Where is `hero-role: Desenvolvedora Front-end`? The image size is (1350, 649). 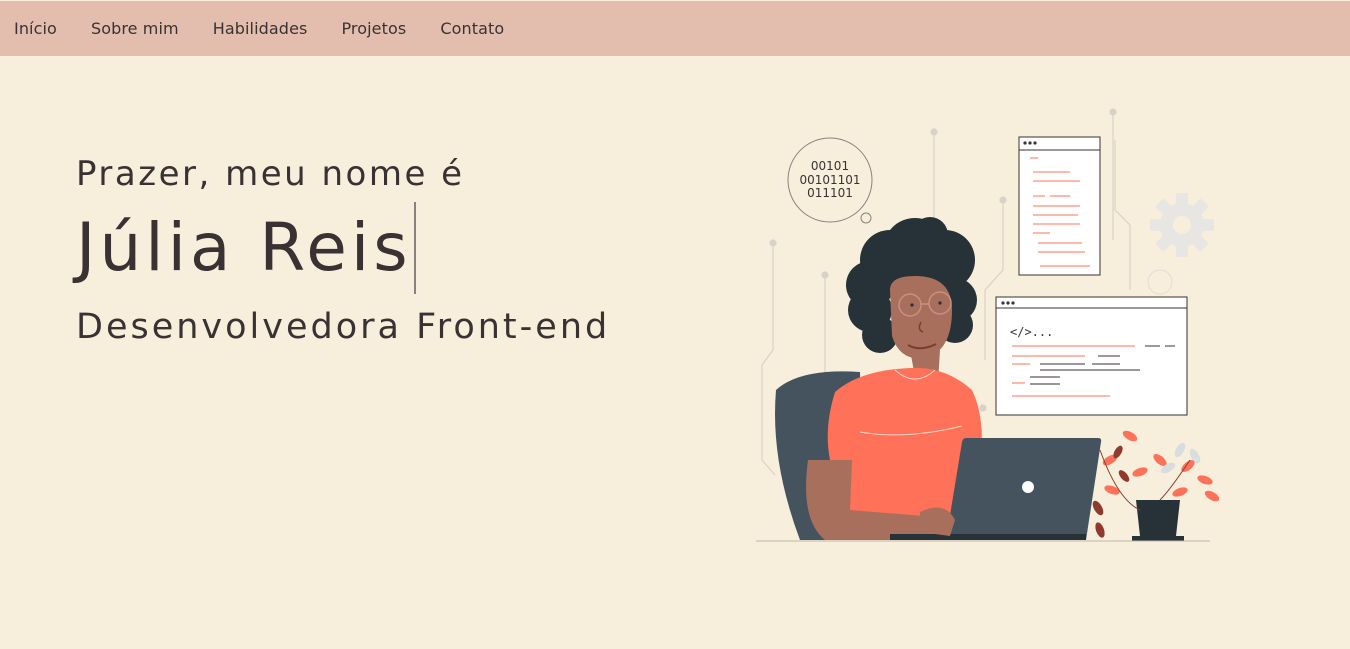 hero-role: Desenvolvedora Front-end is located at coordinates (343, 327).